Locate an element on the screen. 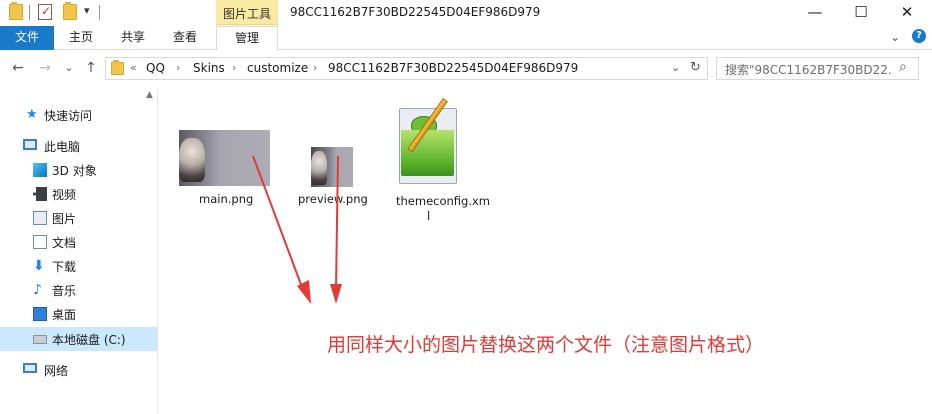 This screenshot has height=414, width=932. sidebar-item-label: 此电脑 is located at coordinates (62, 147).